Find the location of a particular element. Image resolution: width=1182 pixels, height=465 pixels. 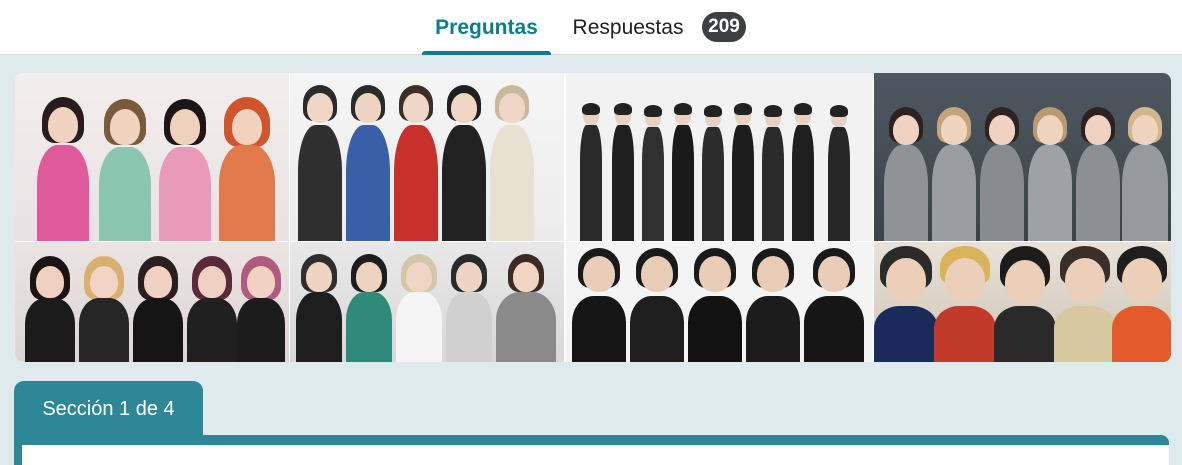

section-indicator-tab: Sección 1 de 4 is located at coordinates (108, 409).